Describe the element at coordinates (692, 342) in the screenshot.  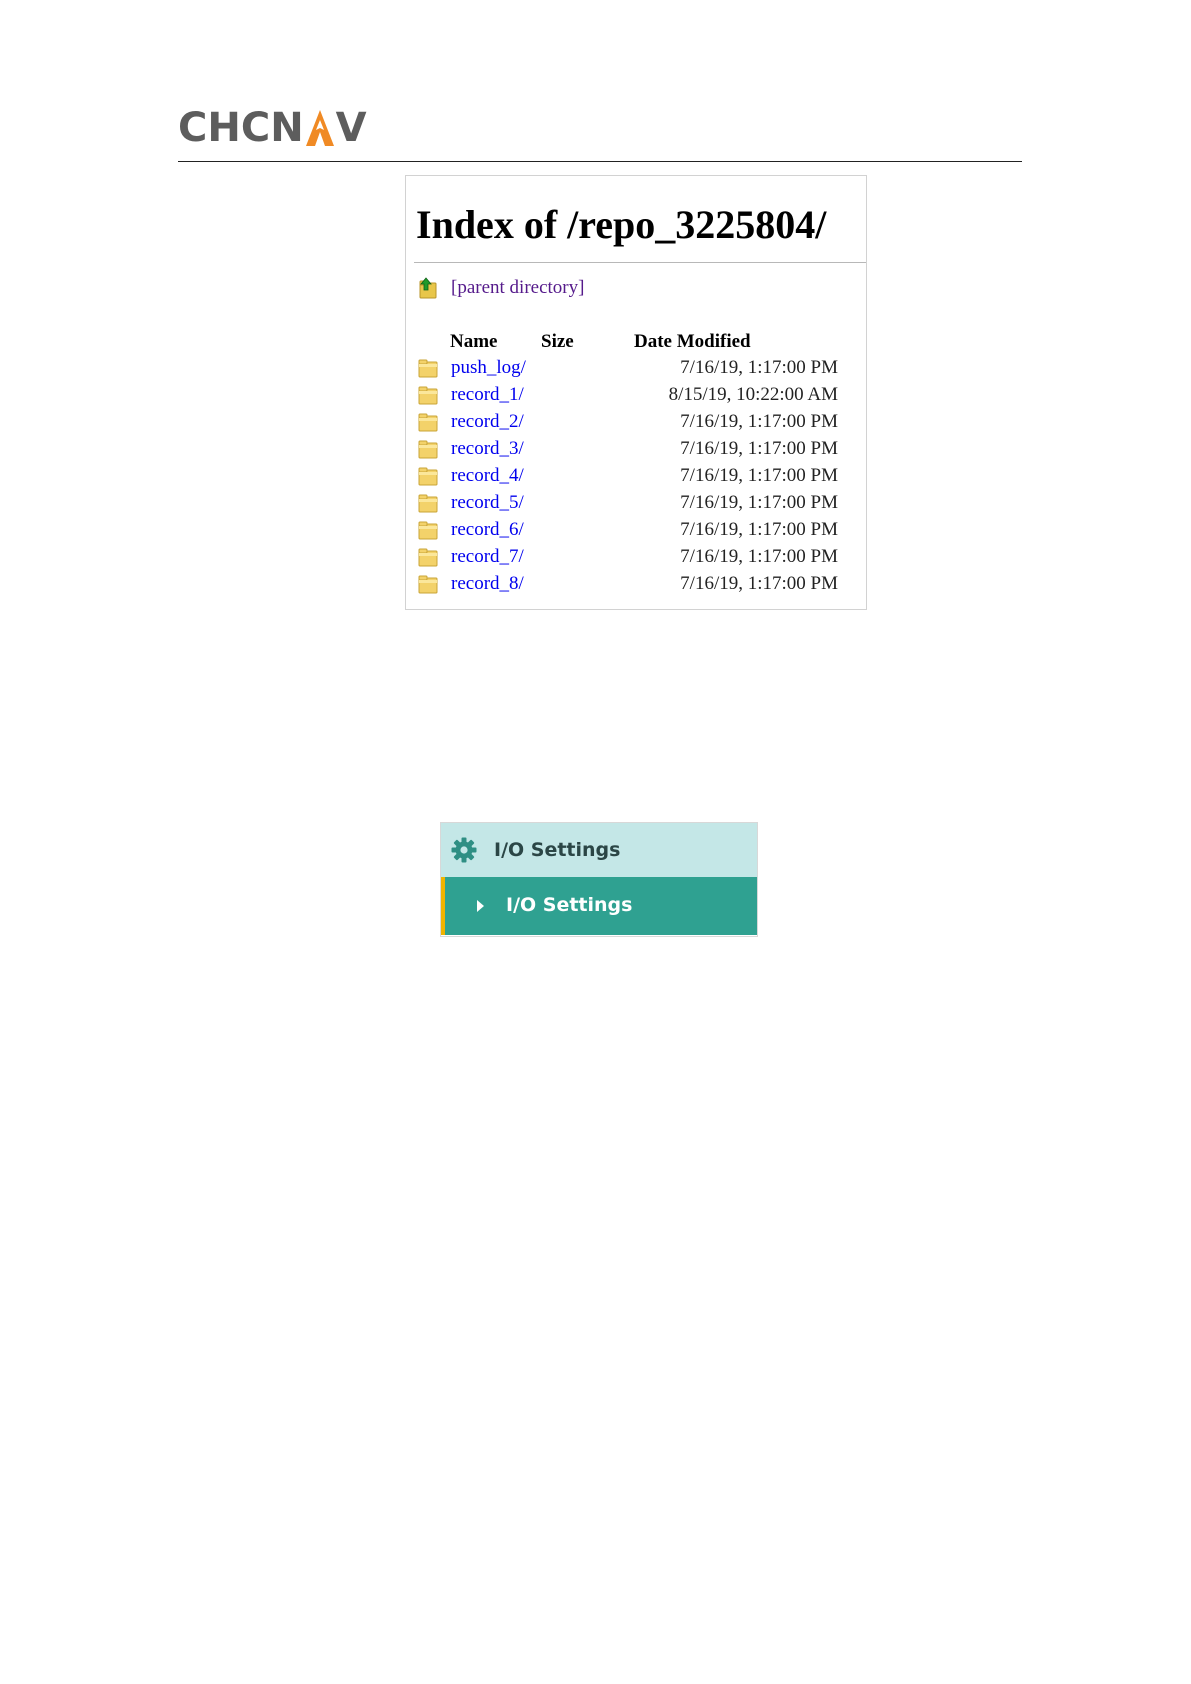
I see `column-header-date-modified: Date Modified` at that location.